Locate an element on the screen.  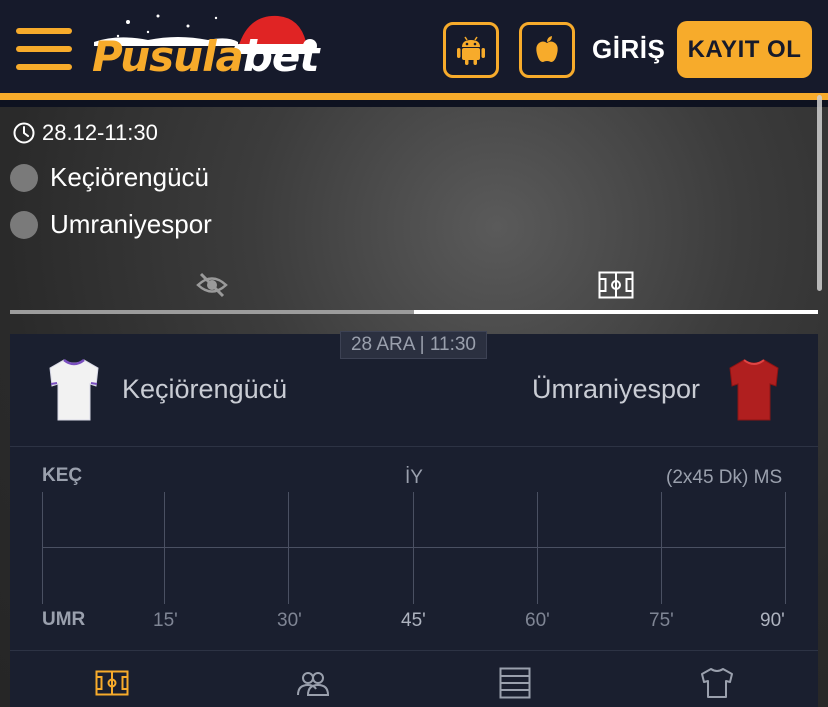
timeline-tick: 60' is located at coordinates (537, 620).